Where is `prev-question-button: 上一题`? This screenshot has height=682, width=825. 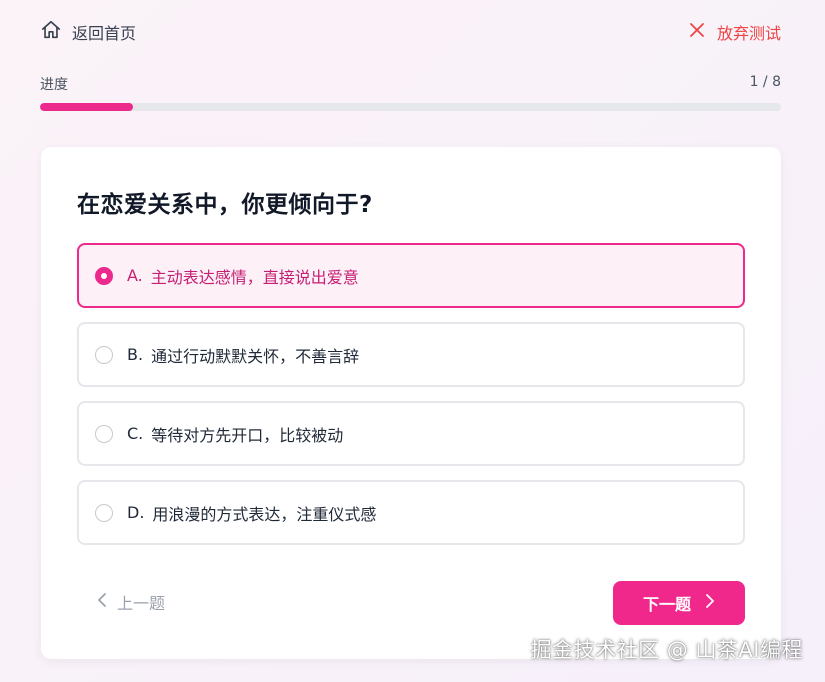 prev-question-button: 上一题 is located at coordinates (131, 602).